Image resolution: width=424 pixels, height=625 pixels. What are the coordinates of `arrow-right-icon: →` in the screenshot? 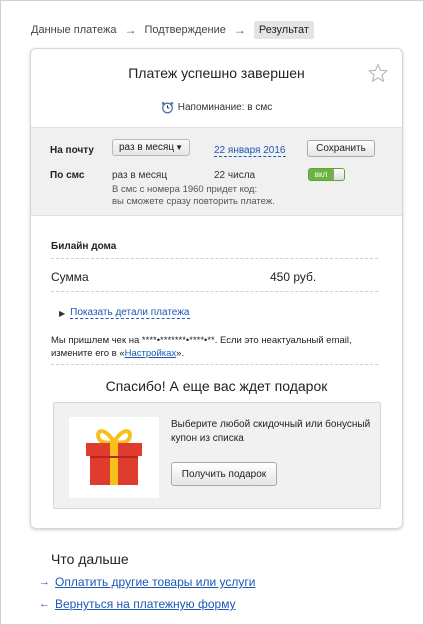 It's located at (44, 582).